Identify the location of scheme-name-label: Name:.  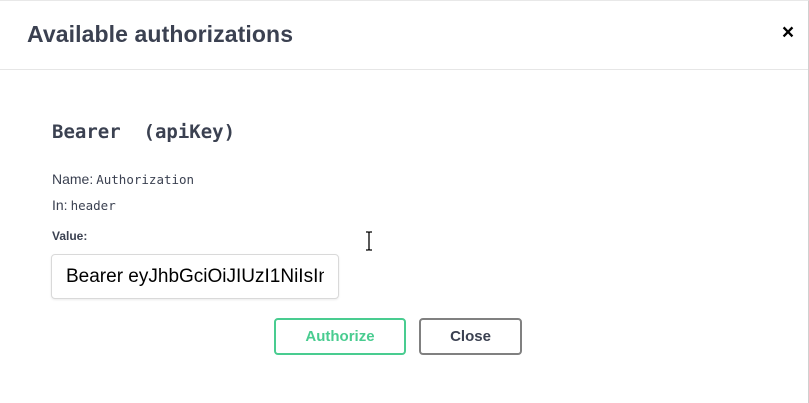
(73, 179).